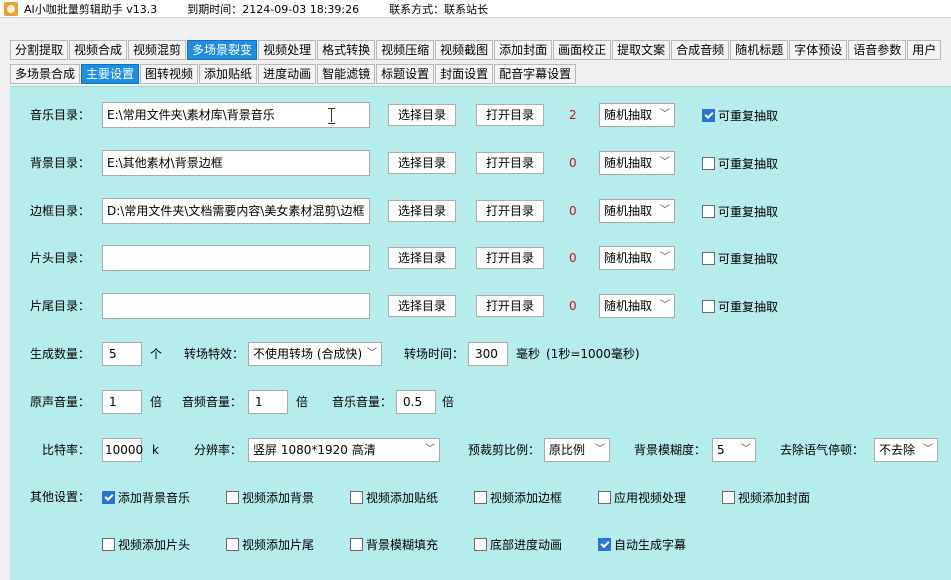 The width and height of the screenshot is (951, 580). What do you see at coordinates (740, 115) in the screenshot?
I see `music-repeat-checkbox: 可重复抽取` at bounding box center [740, 115].